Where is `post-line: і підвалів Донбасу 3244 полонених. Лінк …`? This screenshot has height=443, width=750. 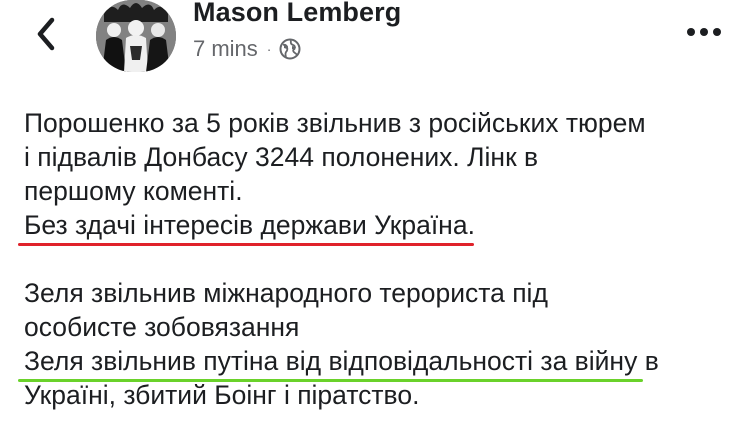 post-line: і підвалів Донбасу 3244 полонених. Лінк … is located at coordinates (281, 157).